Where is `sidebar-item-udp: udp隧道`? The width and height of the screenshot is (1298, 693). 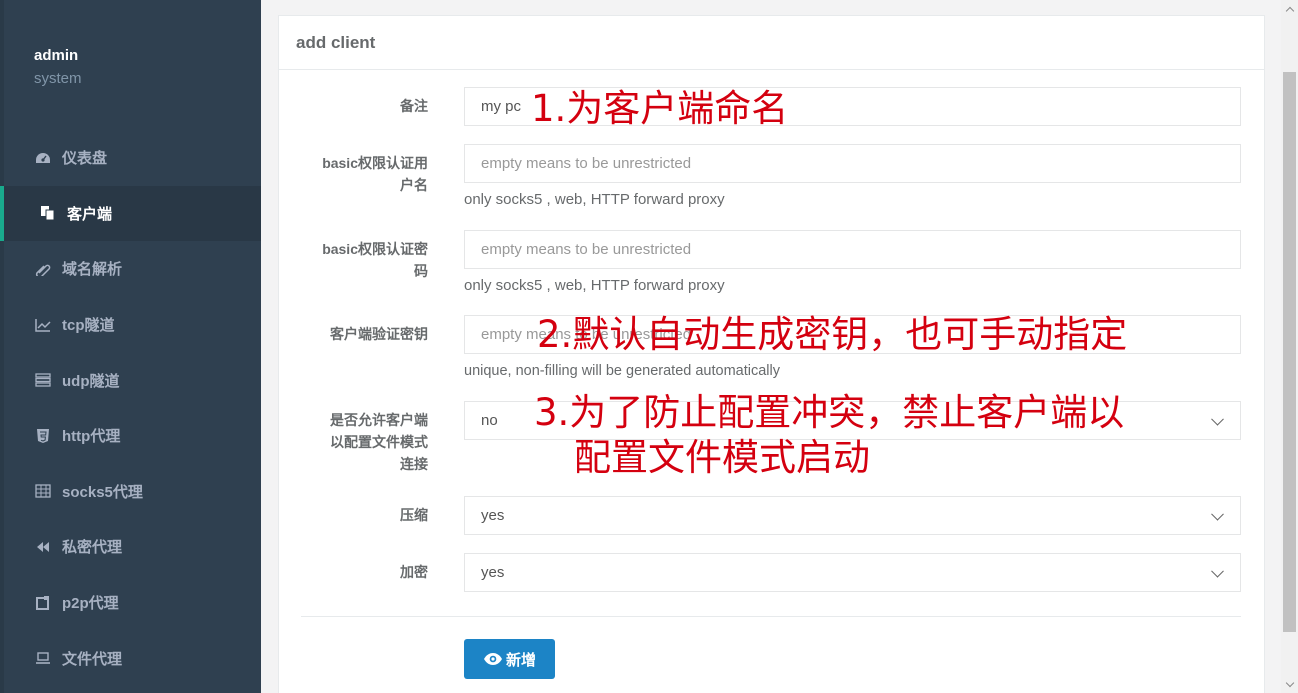
sidebar-item-udp: udp隧道 is located at coordinates (130, 380).